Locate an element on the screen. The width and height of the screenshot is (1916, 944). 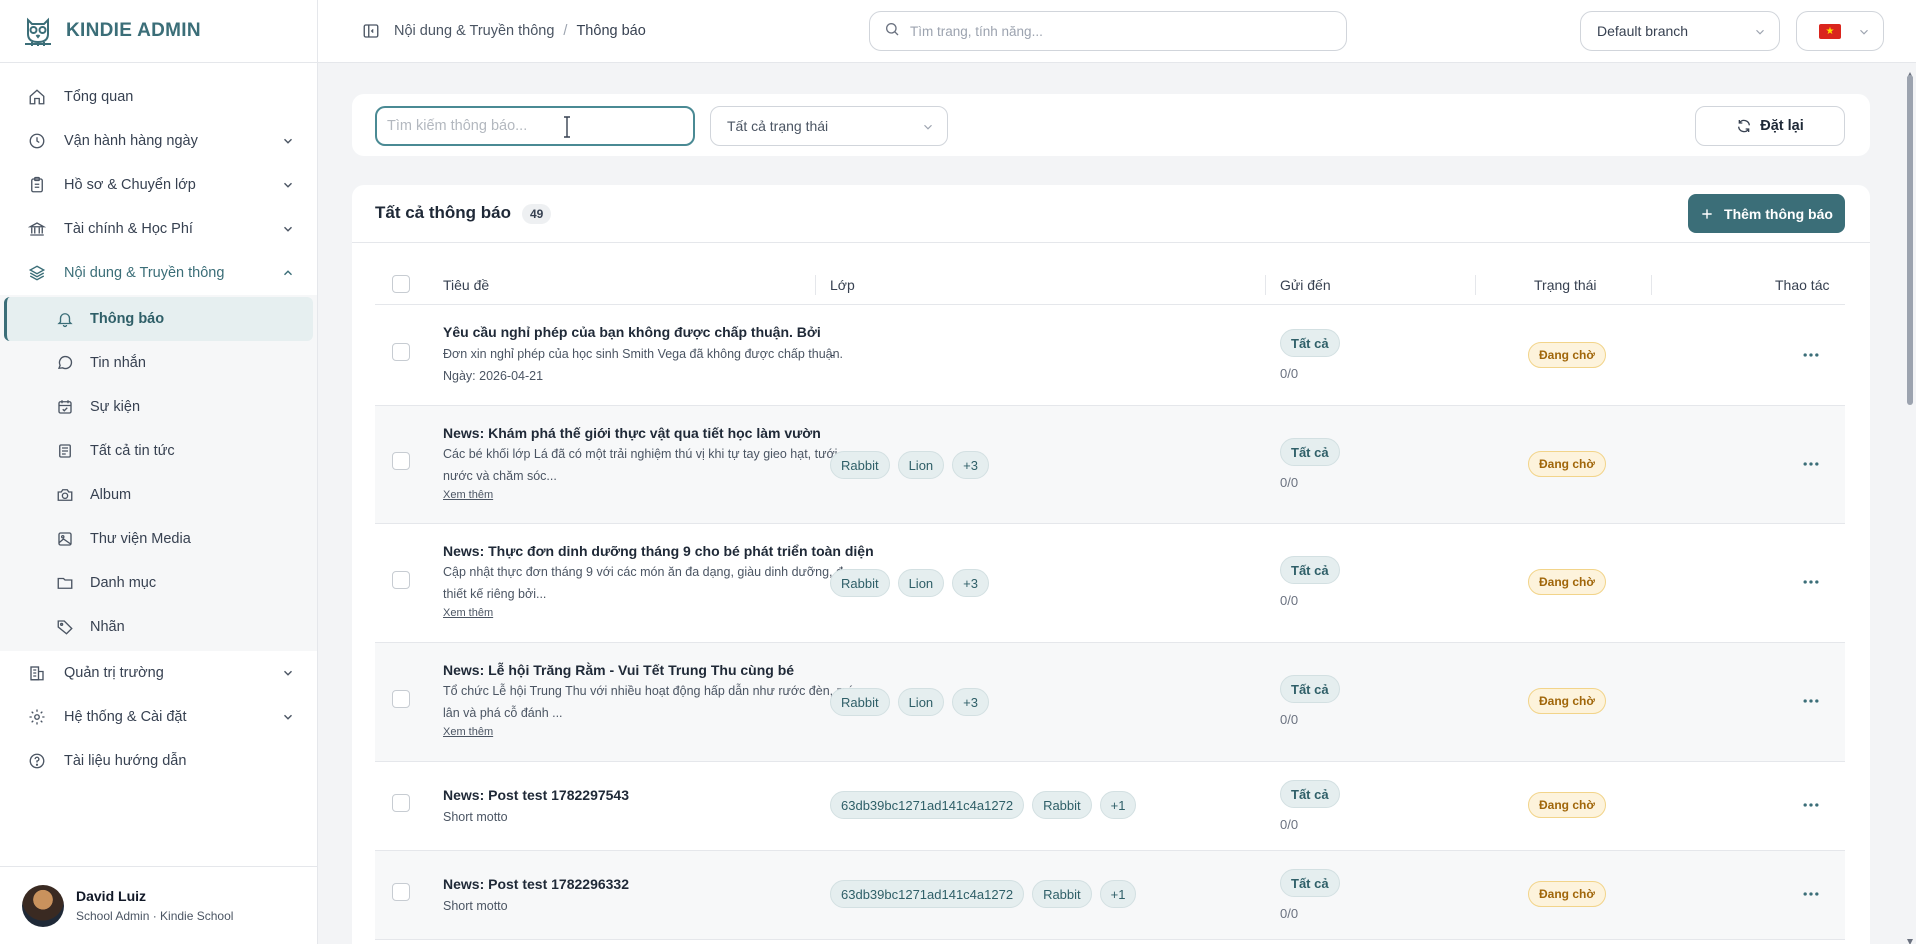
sidebar-item-daily-ops: Vận hành hàng ngày is located at coordinates (158, 141).